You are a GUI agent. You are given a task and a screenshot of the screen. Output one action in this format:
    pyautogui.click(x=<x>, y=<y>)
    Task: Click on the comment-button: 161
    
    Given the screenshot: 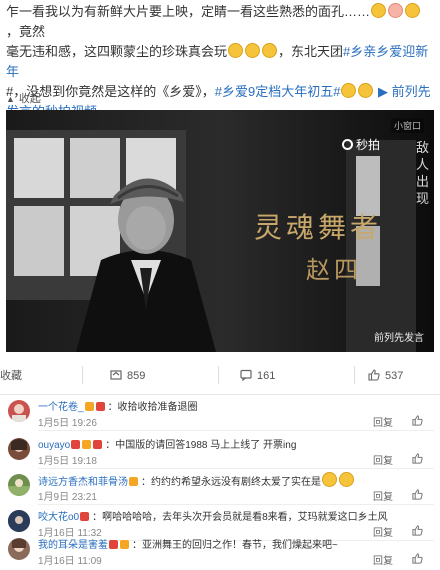 What is the action you would take?
    pyautogui.click(x=257, y=376)
    